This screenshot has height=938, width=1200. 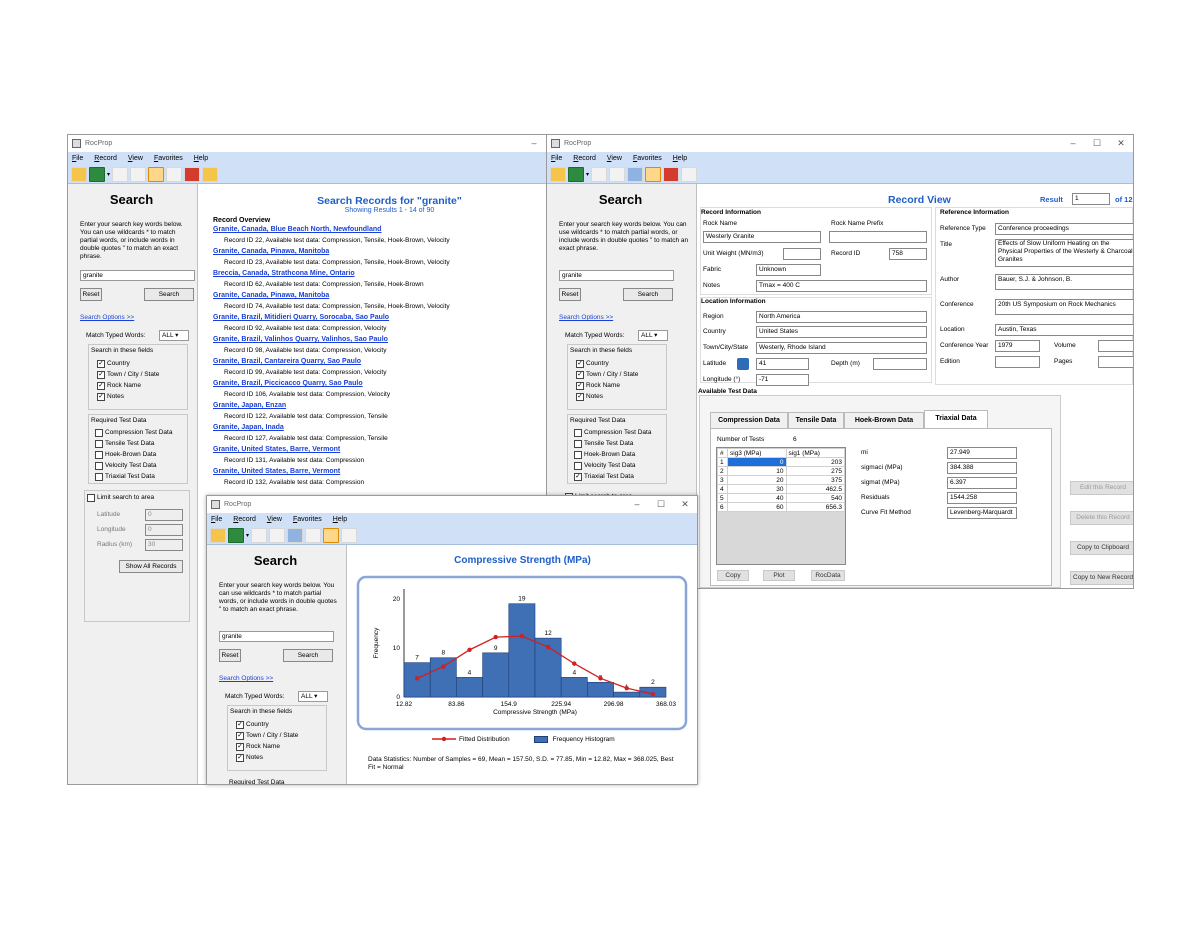 I want to click on country-input: United States, so click(x=841, y=332).